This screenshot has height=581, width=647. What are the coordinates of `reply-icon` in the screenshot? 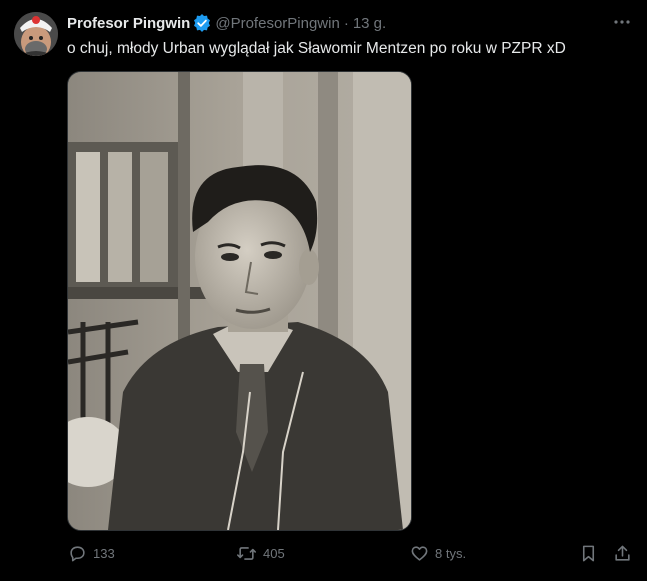 It's located at (77, 553).